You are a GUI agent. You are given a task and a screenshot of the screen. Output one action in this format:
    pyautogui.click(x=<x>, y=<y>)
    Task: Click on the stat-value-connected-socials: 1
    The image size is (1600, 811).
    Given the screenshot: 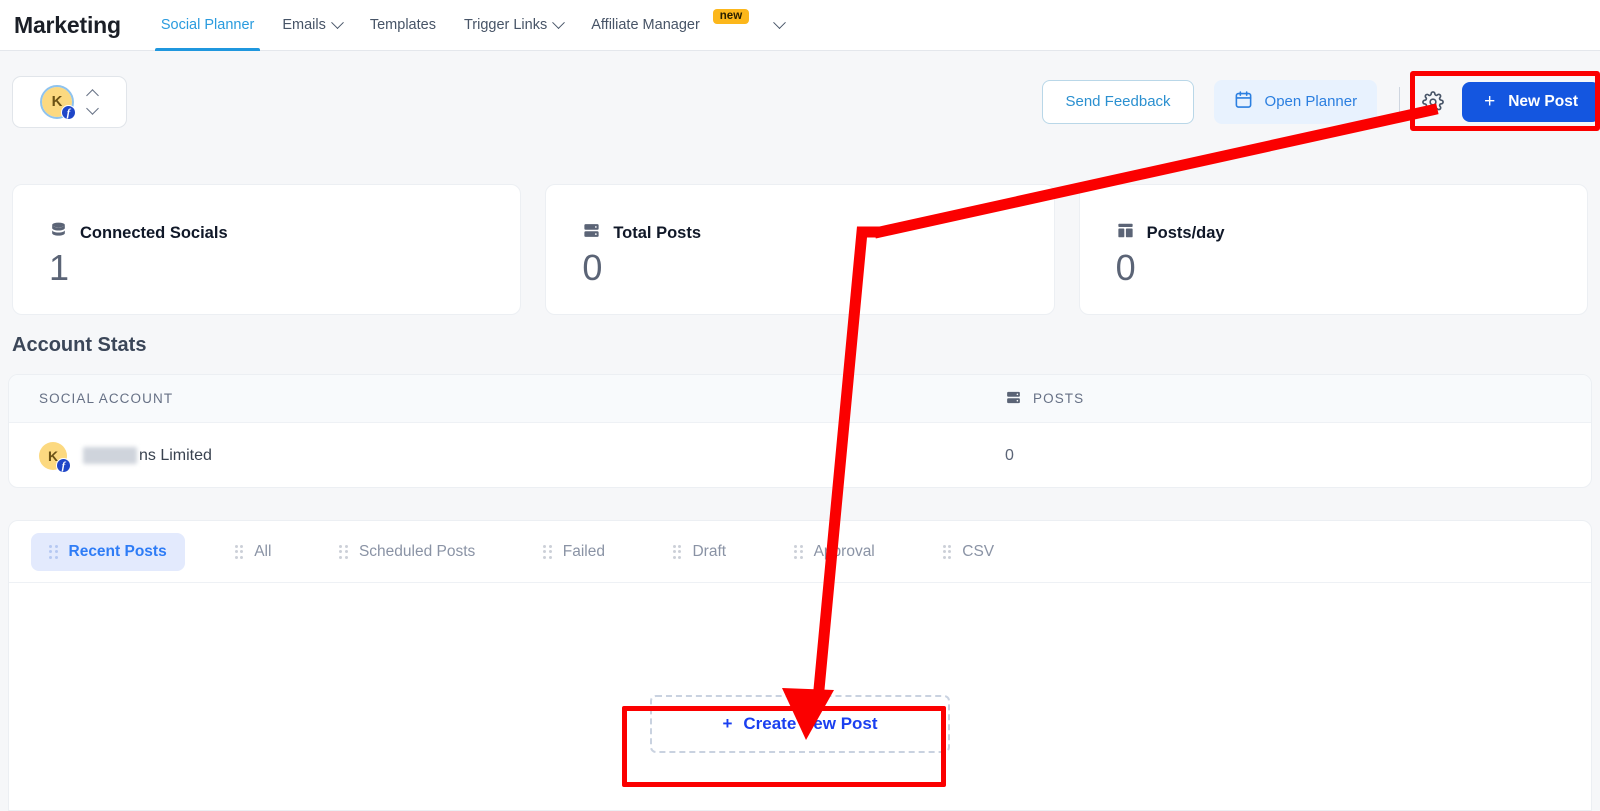 What is the action you would take?
    pyautogui.click(x=59, y=267)
    